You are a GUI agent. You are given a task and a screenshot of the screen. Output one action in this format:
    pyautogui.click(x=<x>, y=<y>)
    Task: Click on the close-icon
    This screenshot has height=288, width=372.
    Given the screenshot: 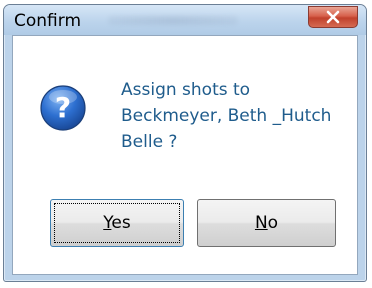 What is the action you would take?
    pyautogui.click(x=333, y=17)
    